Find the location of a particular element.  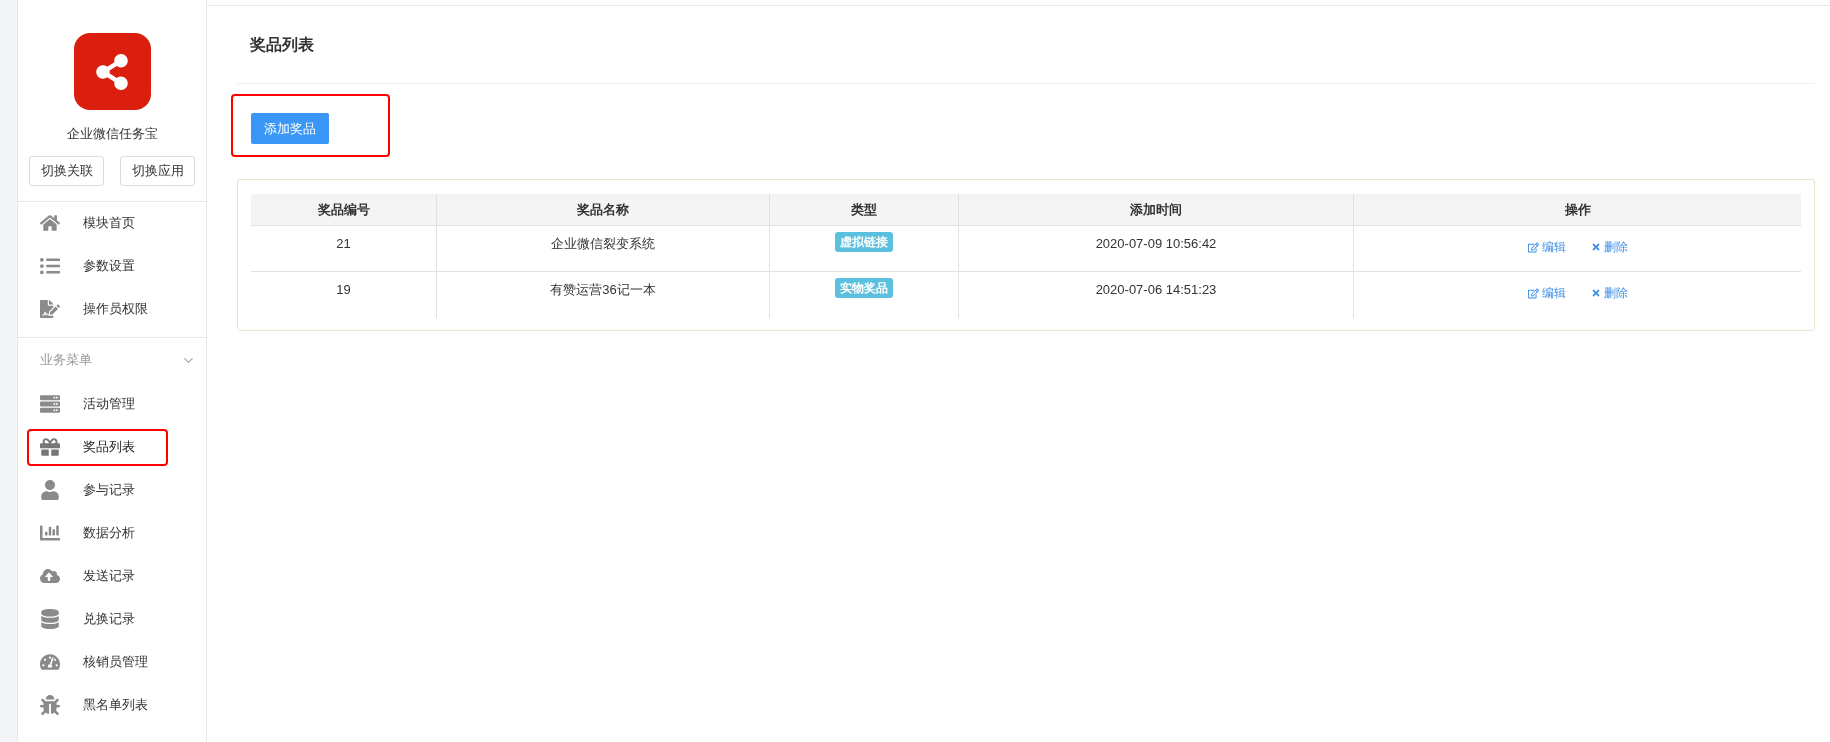

cloud-upload-icon is located at coordinates (50, 576).